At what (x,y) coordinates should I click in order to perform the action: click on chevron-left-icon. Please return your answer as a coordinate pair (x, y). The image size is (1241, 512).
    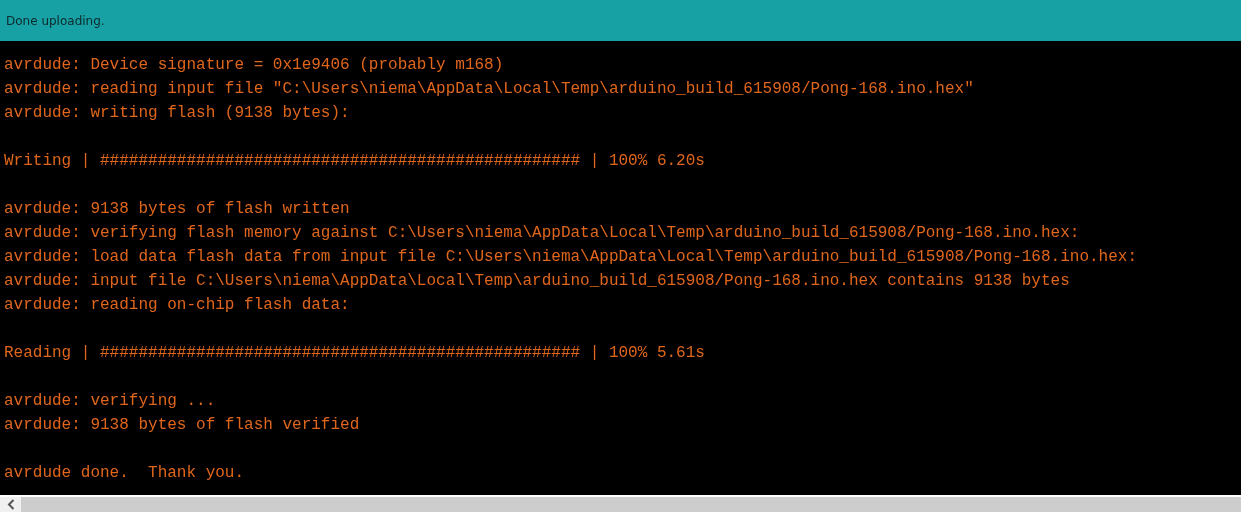
    Looking at the image, I should click on (10, 504).